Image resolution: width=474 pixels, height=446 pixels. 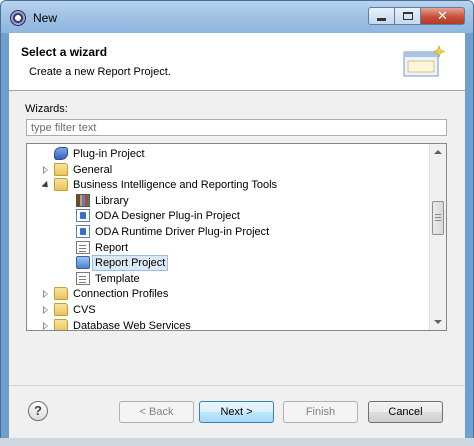 I want to click on tree-item: Template, so click(x=229, y=279).